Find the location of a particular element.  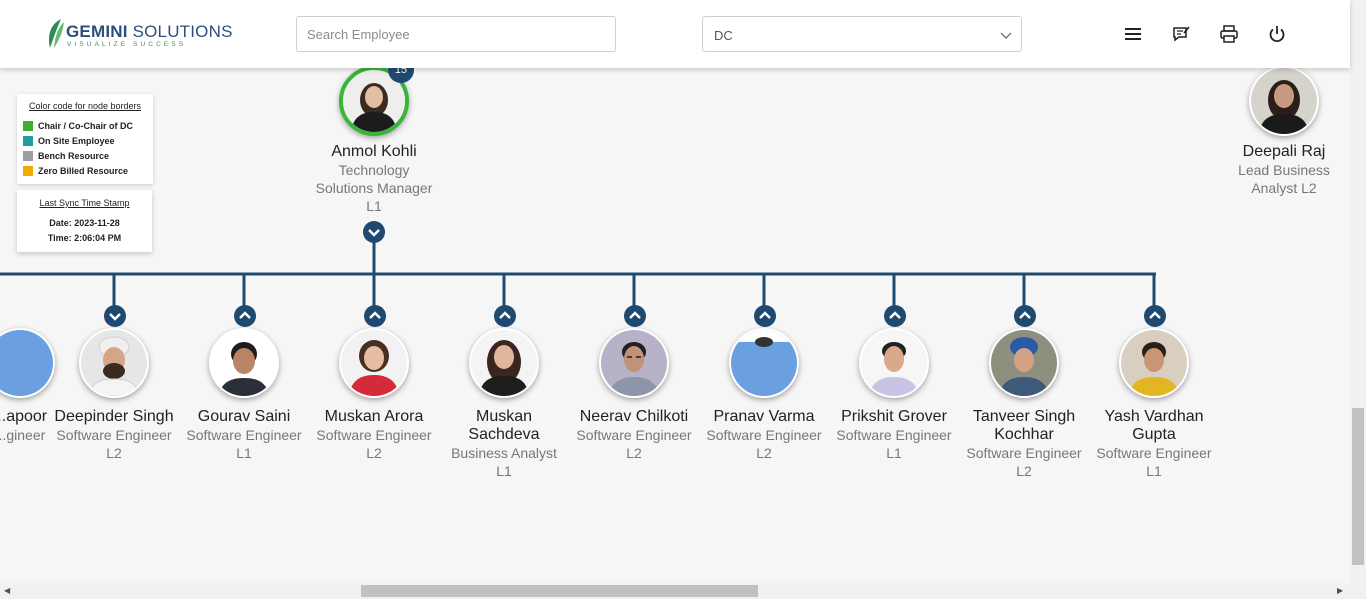

employee-name: Deepinder Singh is located at coordinates (114, 416).